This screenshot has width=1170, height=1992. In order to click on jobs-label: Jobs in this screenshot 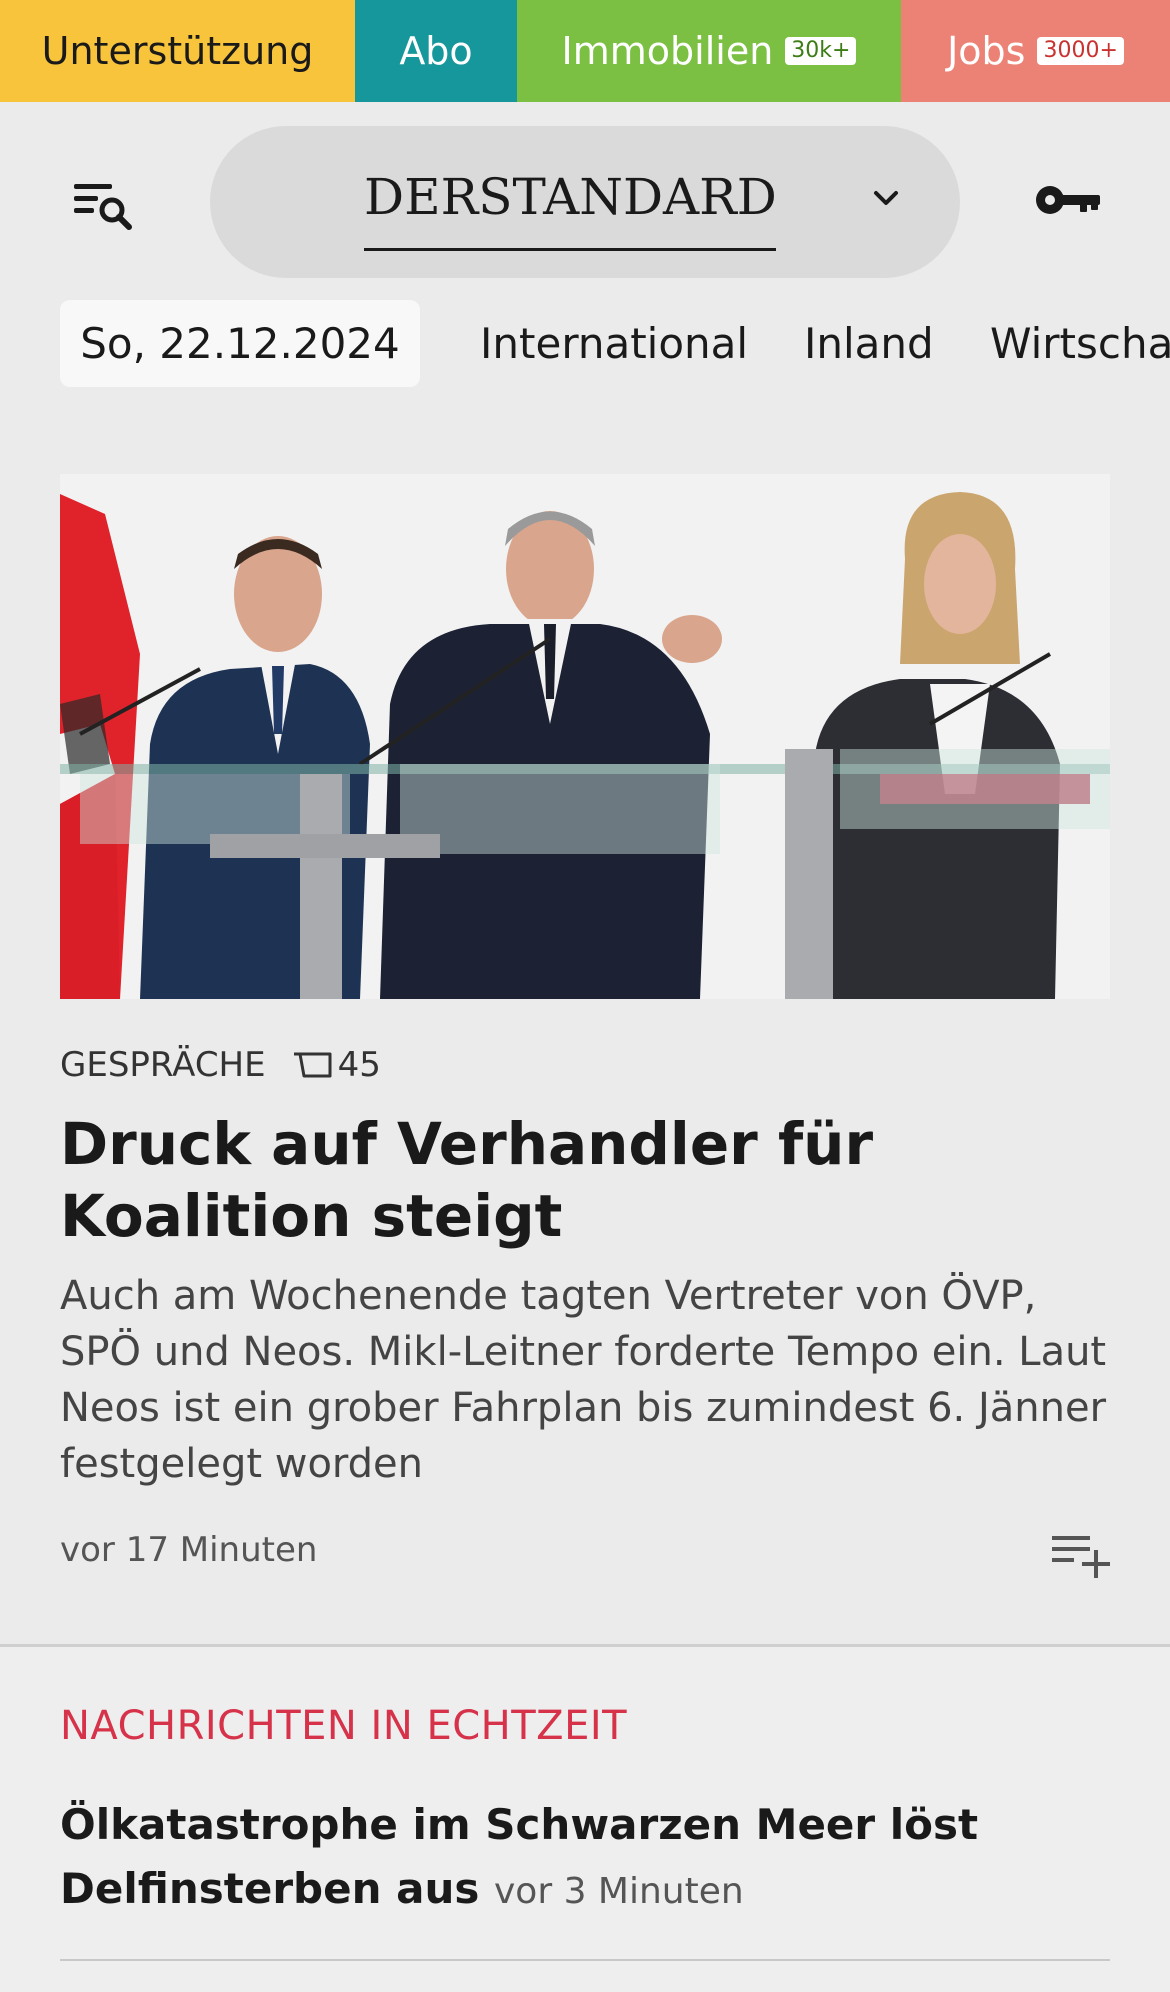, I will do `click(986, 51)`.